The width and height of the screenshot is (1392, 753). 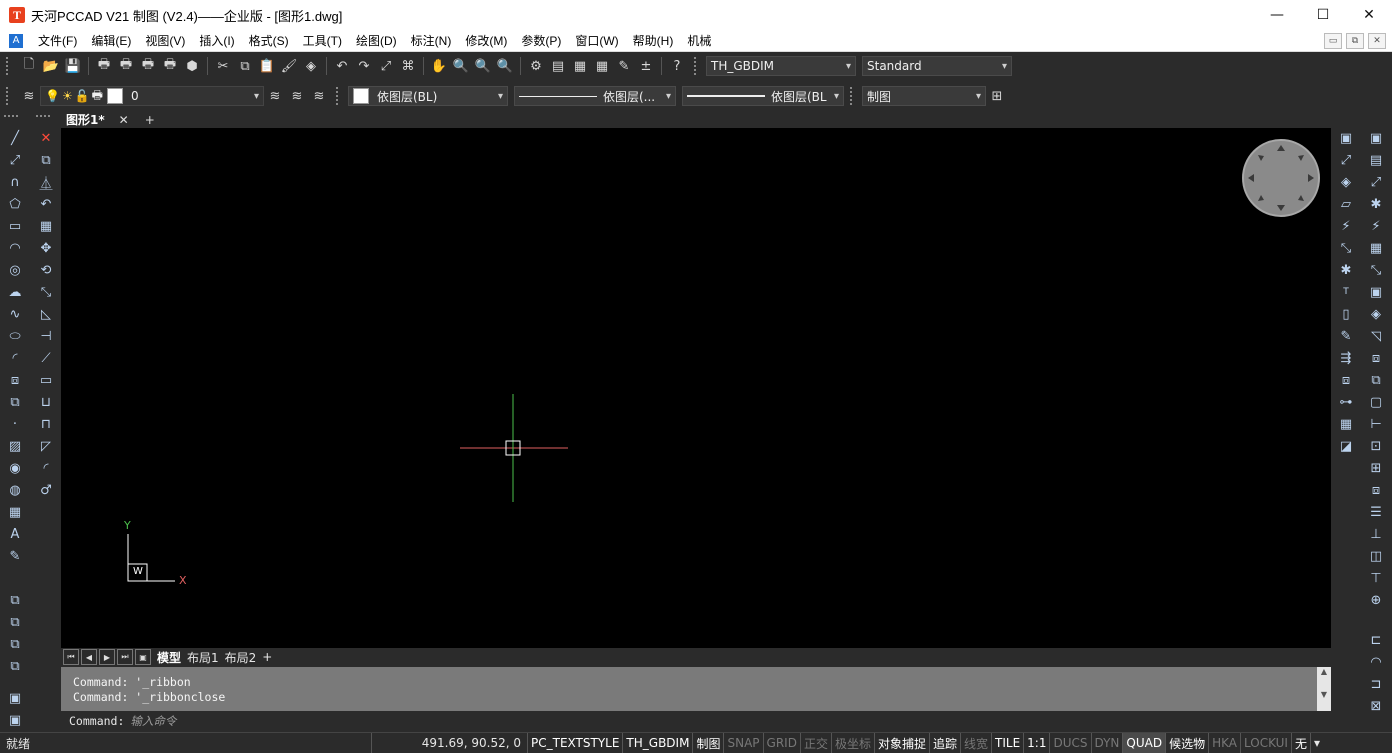 What do you see at coordinates (15, 182) in the screenshot?
I see `polyline-icon: ∩` at bounding box center [15, 182].